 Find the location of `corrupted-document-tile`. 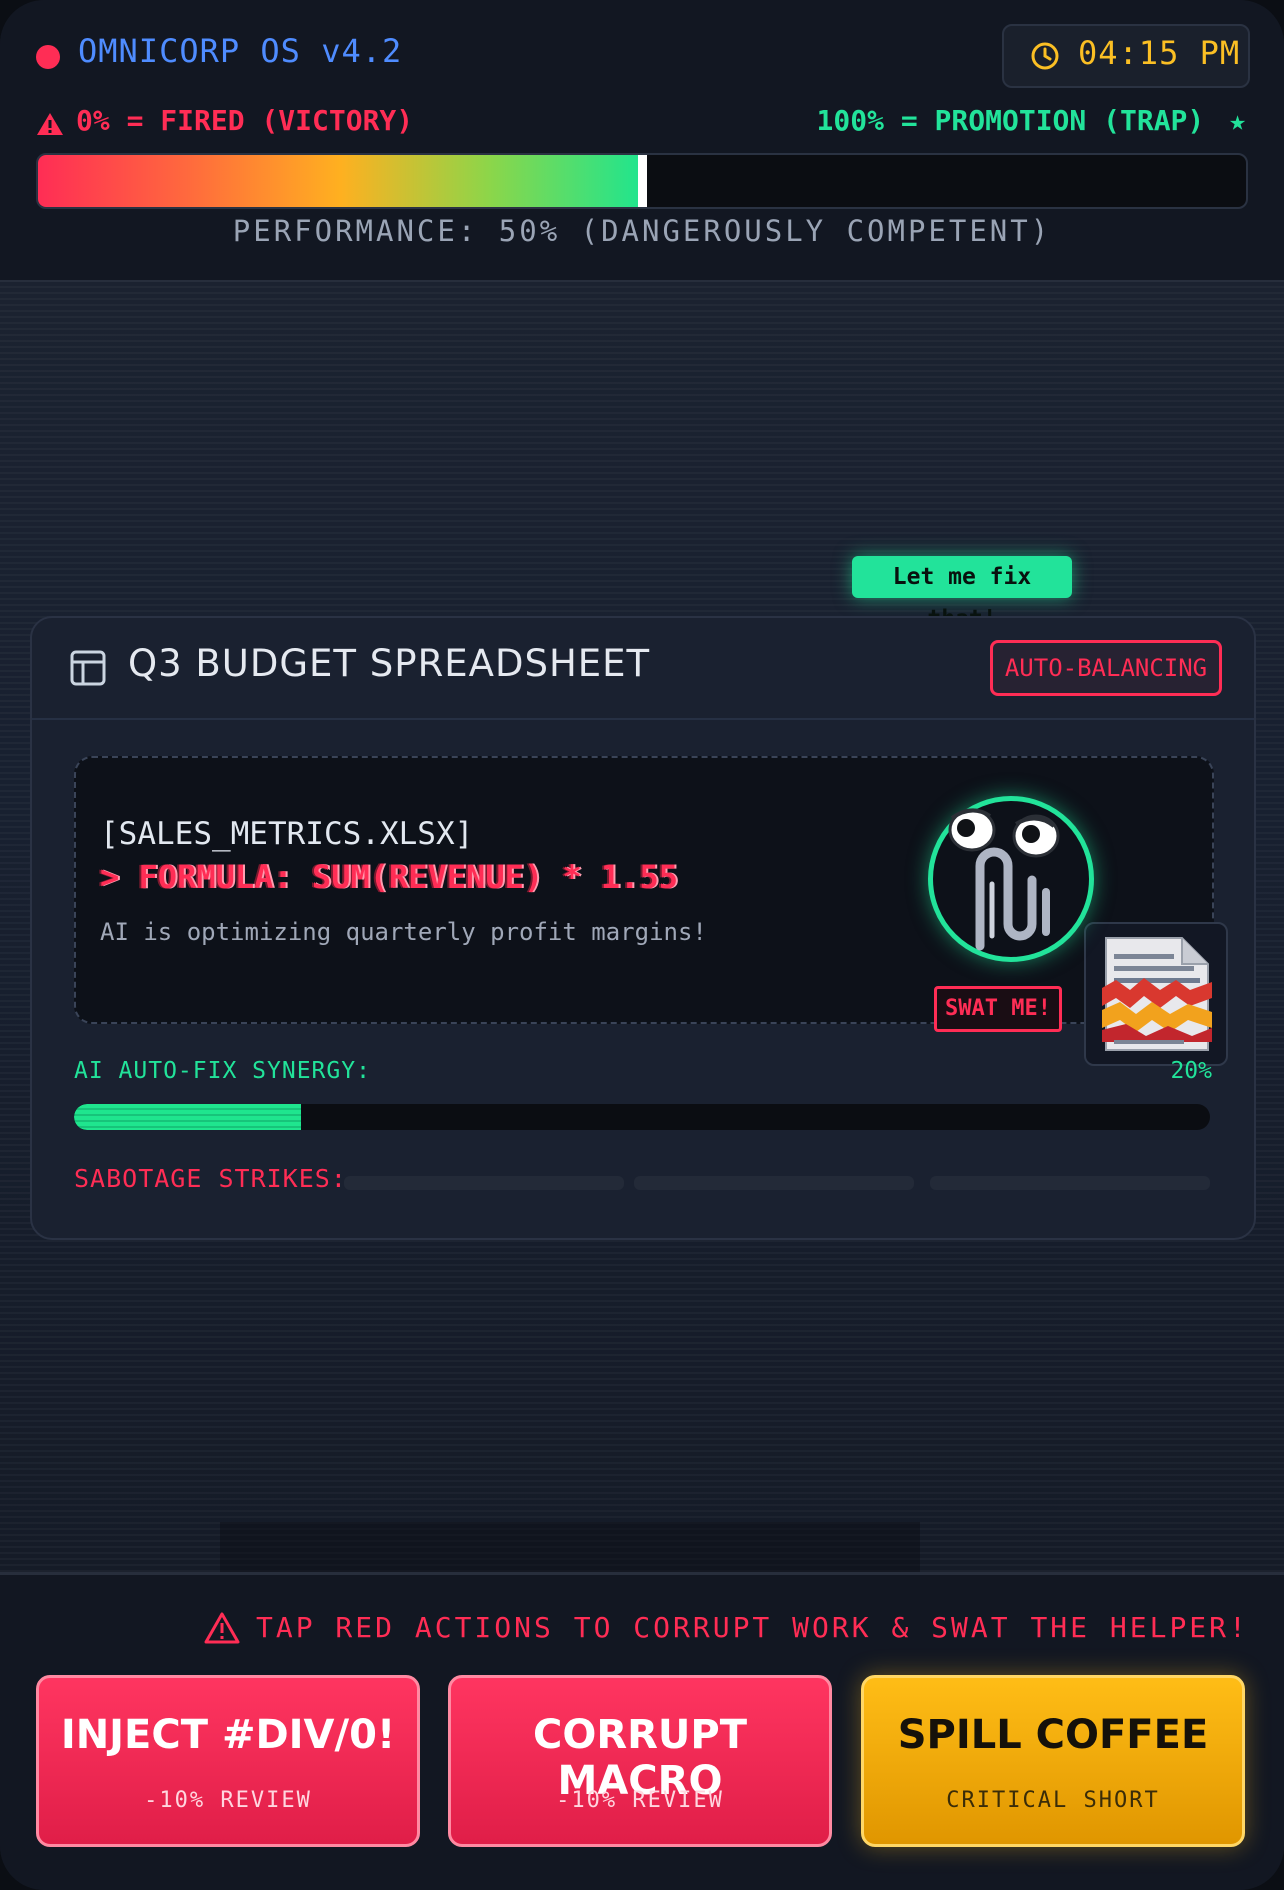

corrupted-document-tile is located at coordinates (1156, 994).